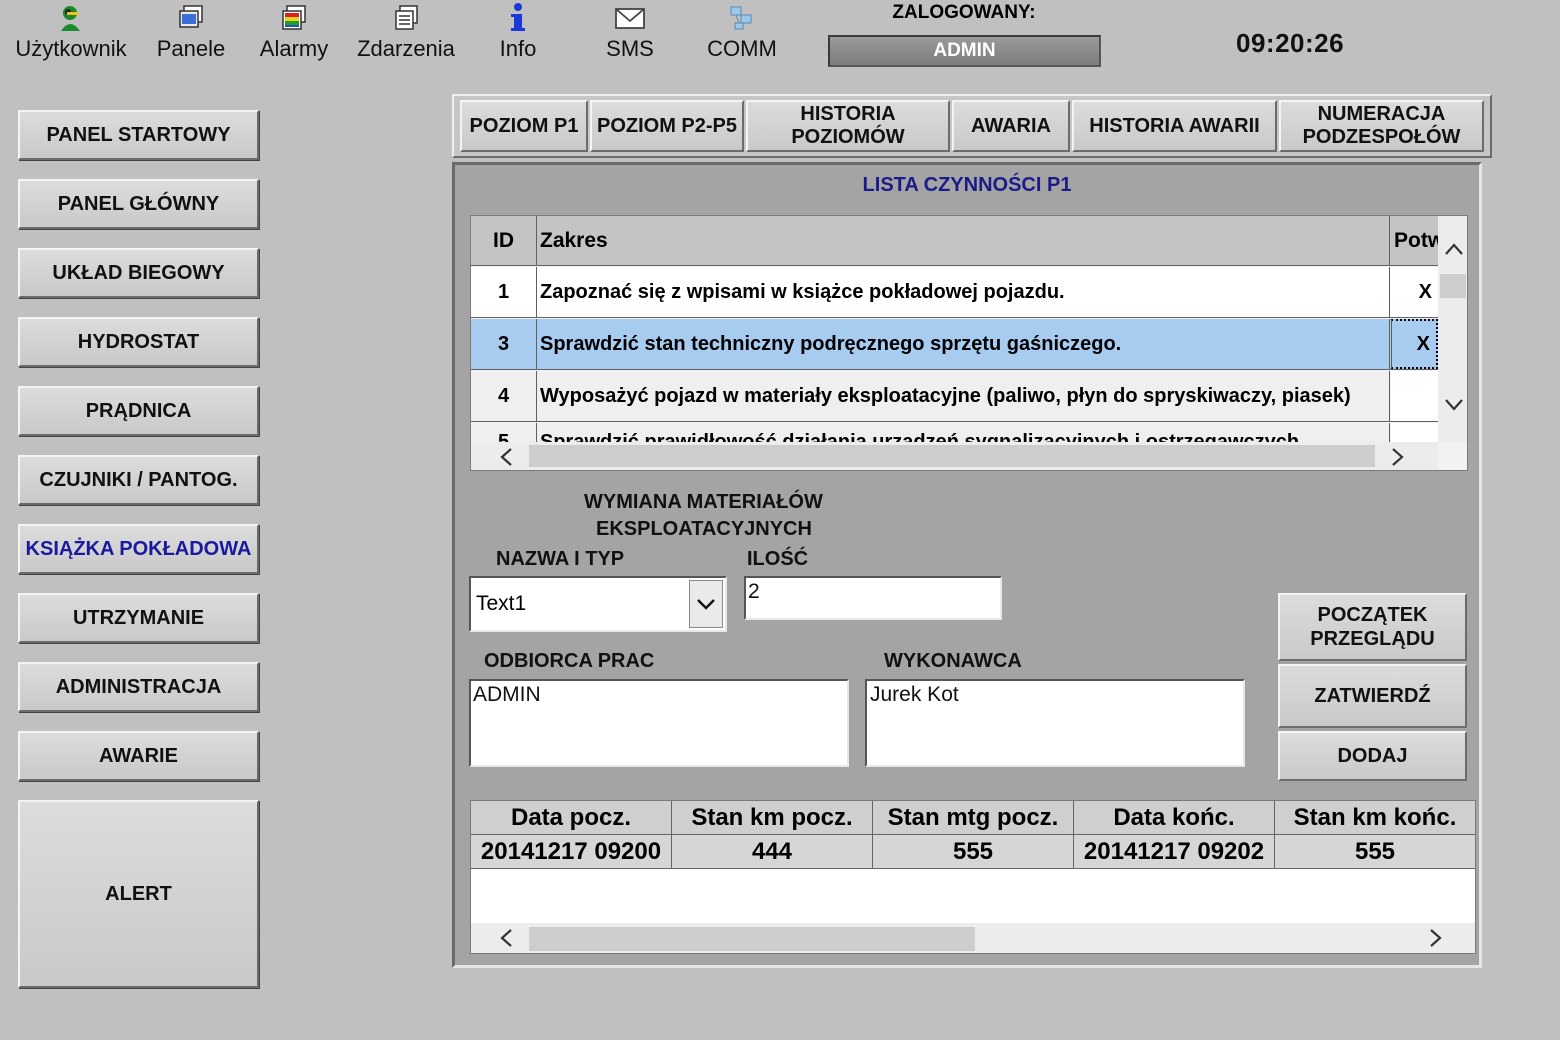  Describe the element at coordinates (504, 292) in the screenshot. I see `row-id: 1` at that location.